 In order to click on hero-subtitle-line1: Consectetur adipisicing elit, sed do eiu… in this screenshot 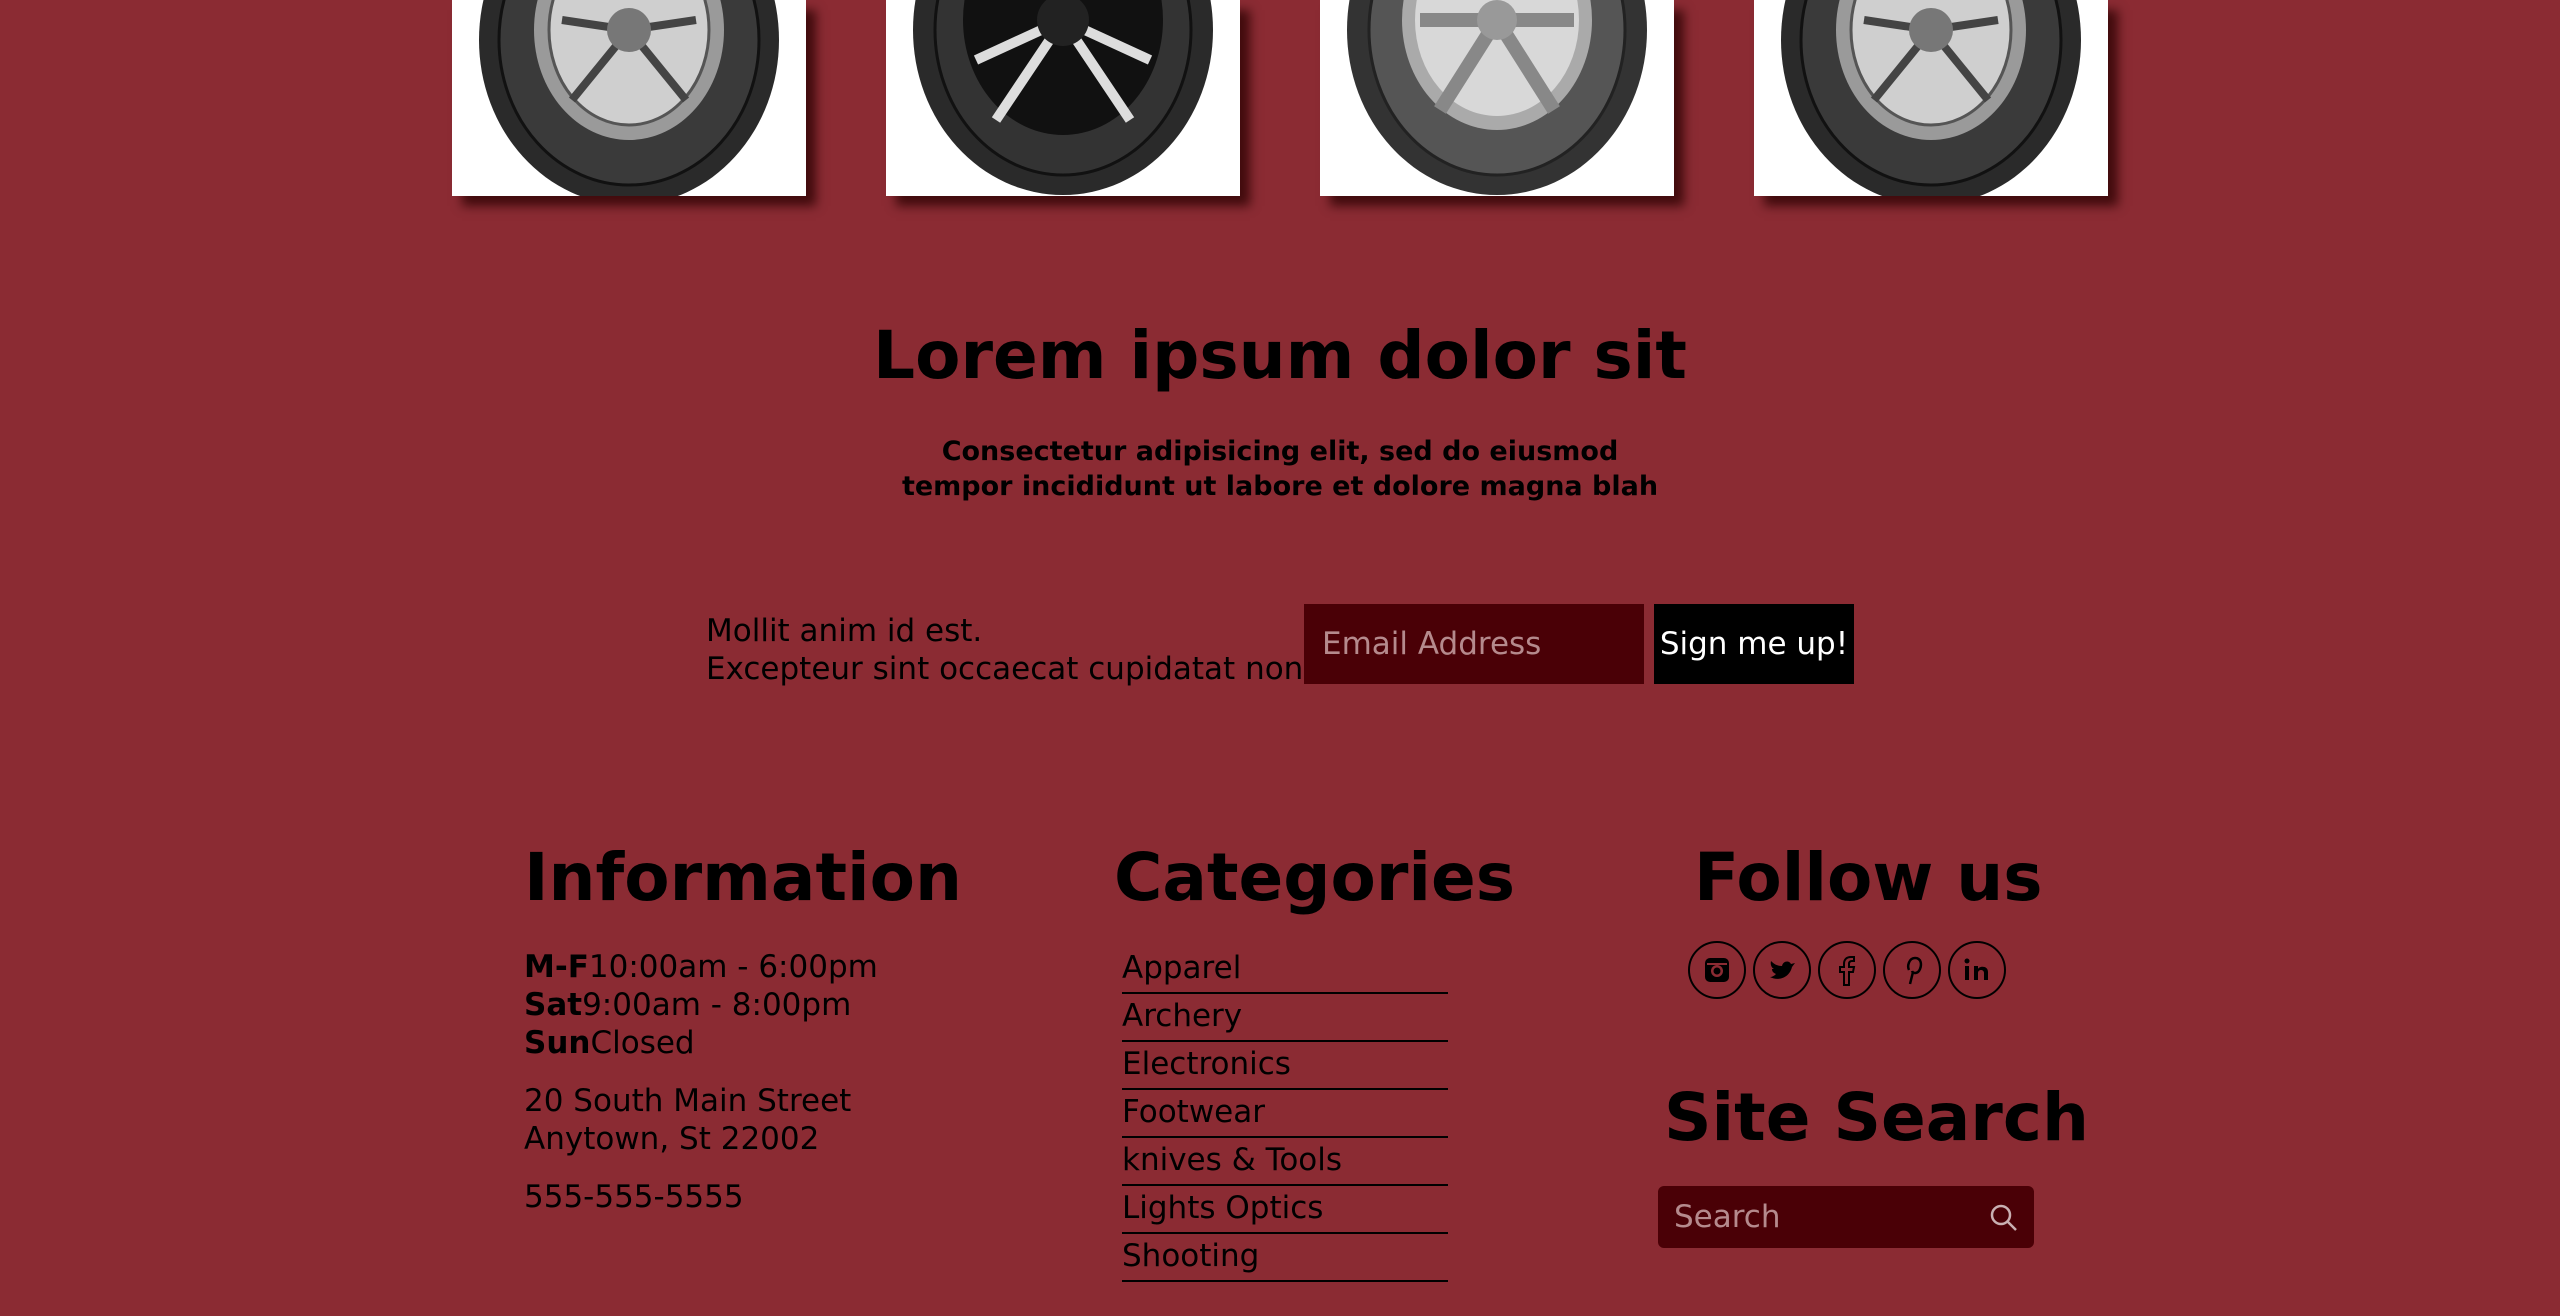, I will do `click(1280, 451)`.